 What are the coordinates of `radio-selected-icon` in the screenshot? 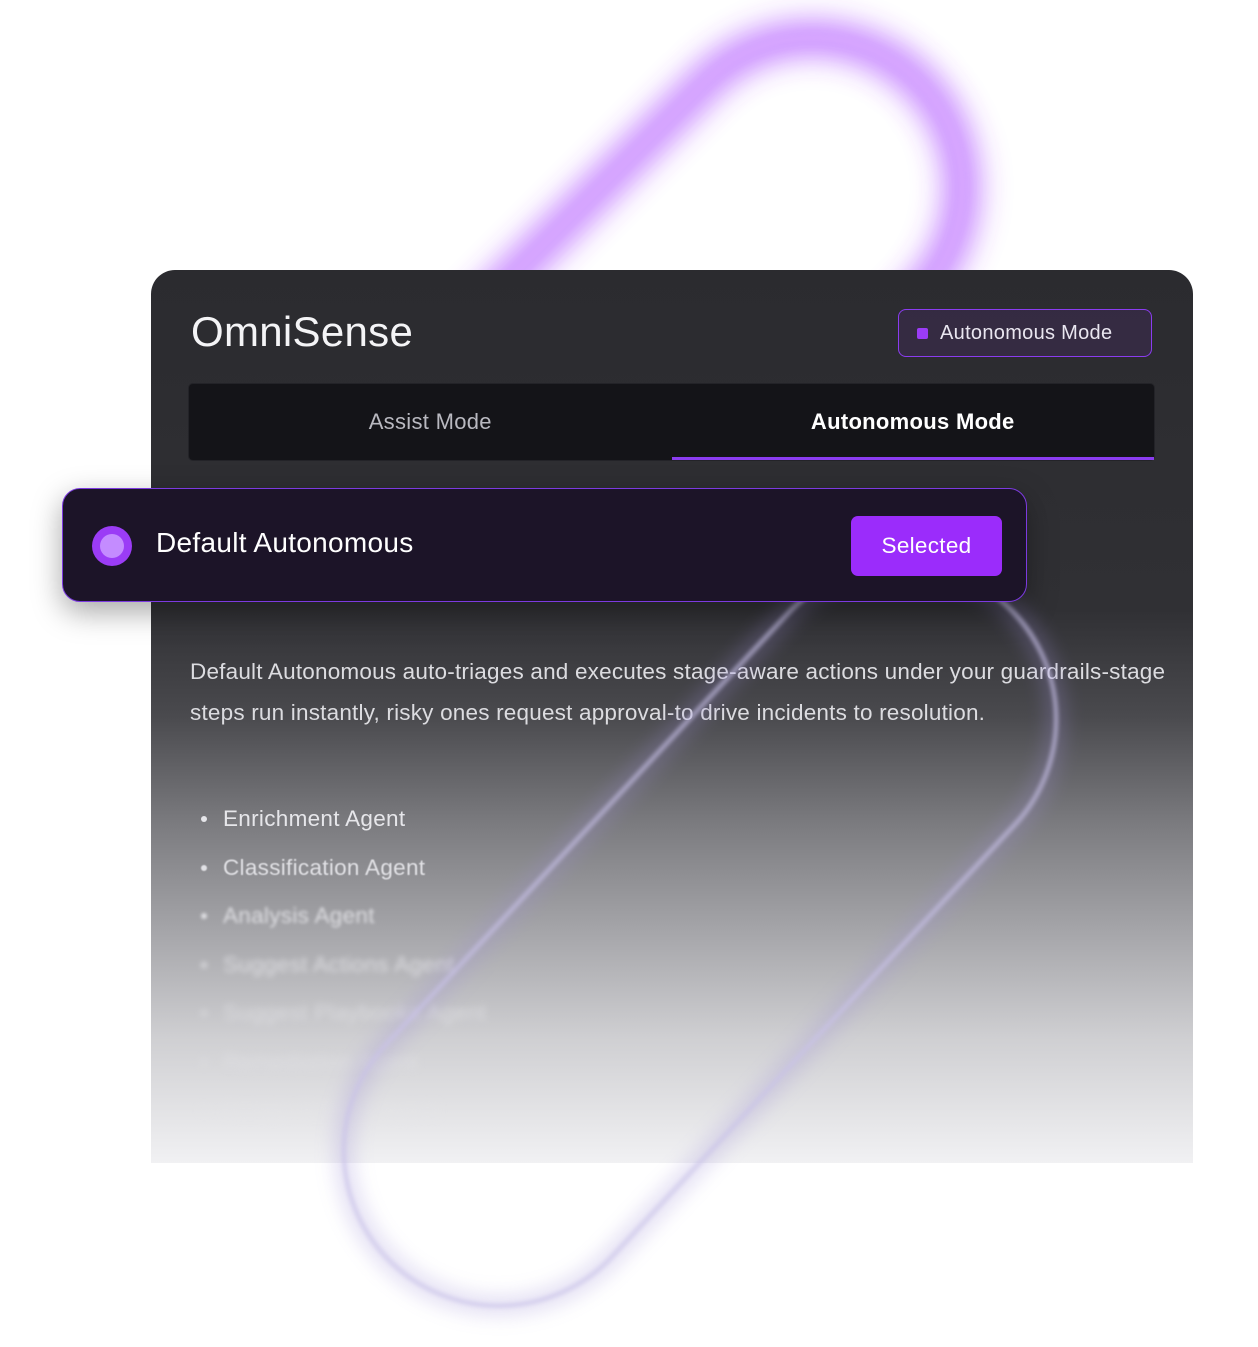 It's located at (112, 546).